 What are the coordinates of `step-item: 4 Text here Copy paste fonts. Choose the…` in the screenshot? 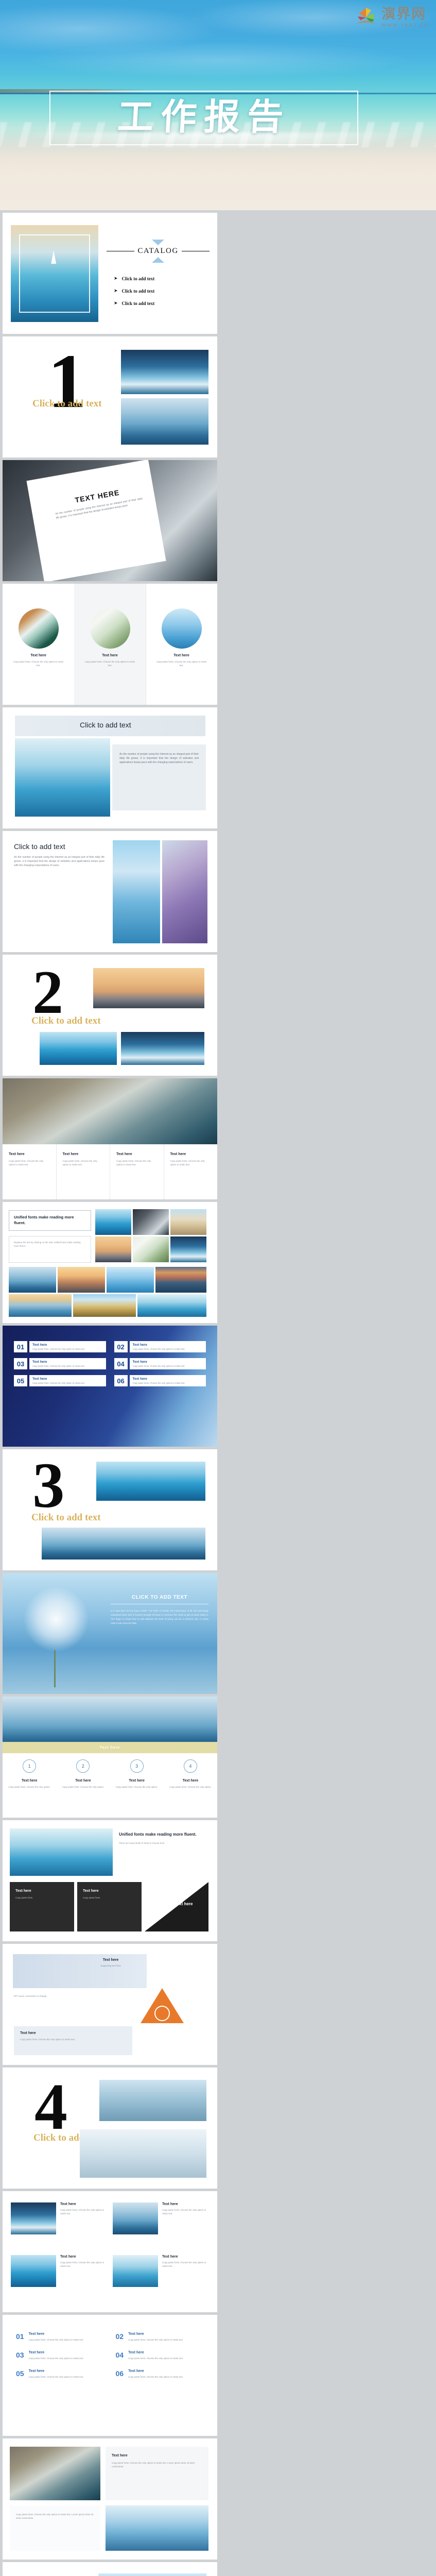 It's located at (191, 1774).